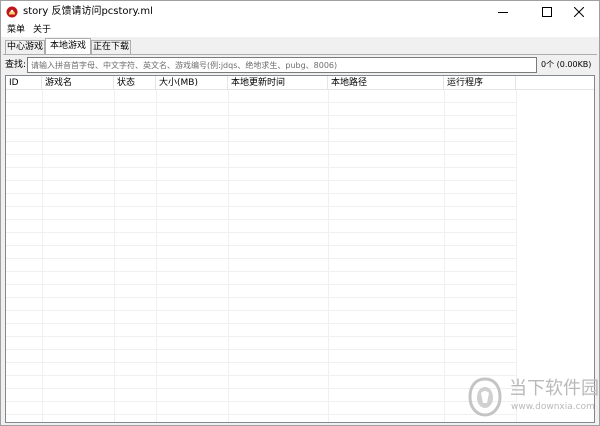 This screenshot has width=600, height=426. What do you see at coordinates (282, 65) in the screenshot?
I see `search-input` at bounding box center [282, 65].